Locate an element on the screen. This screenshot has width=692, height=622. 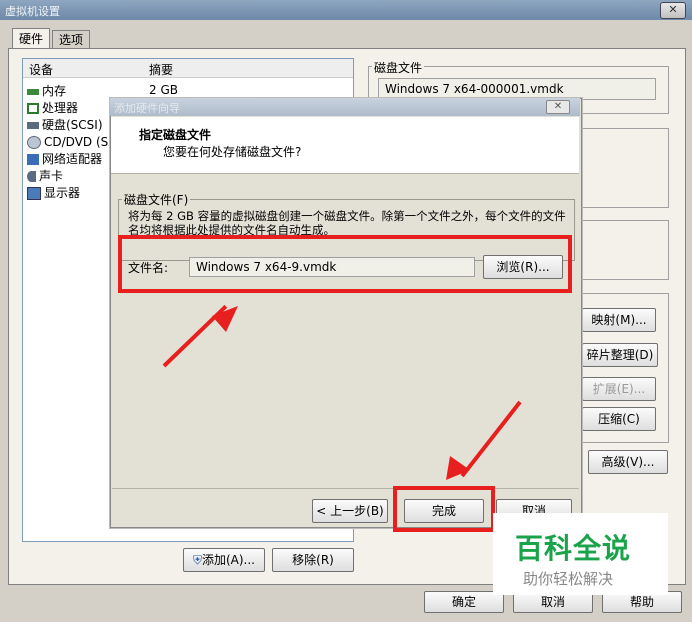
wizard-title-bar: 添加硬件向导 ✕ is located at coordinates (345, 107).